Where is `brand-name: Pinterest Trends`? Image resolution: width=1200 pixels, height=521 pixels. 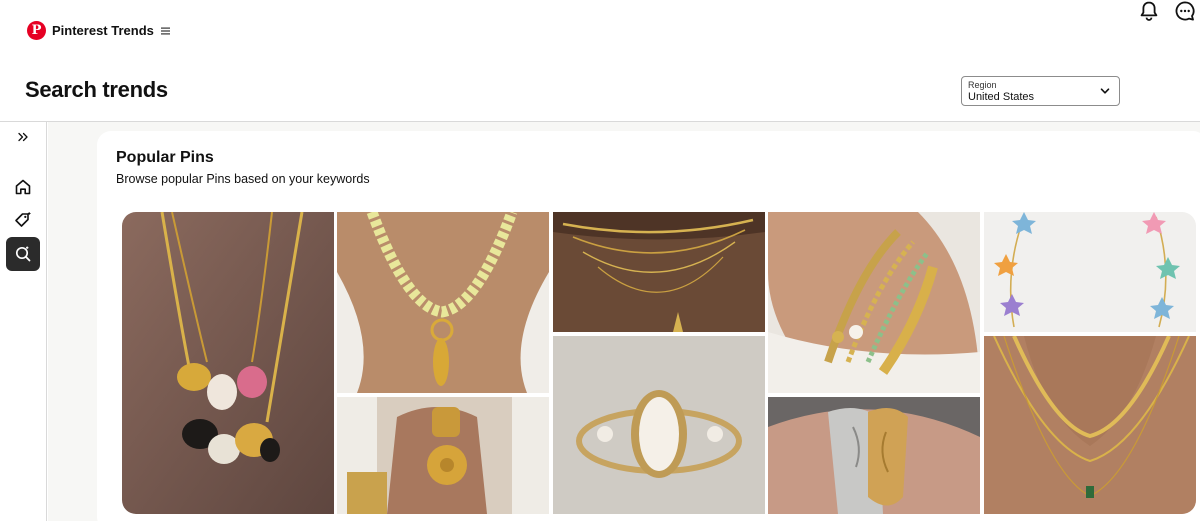
brand-name: Pinterest Trends is located at coordinates (103, 30).